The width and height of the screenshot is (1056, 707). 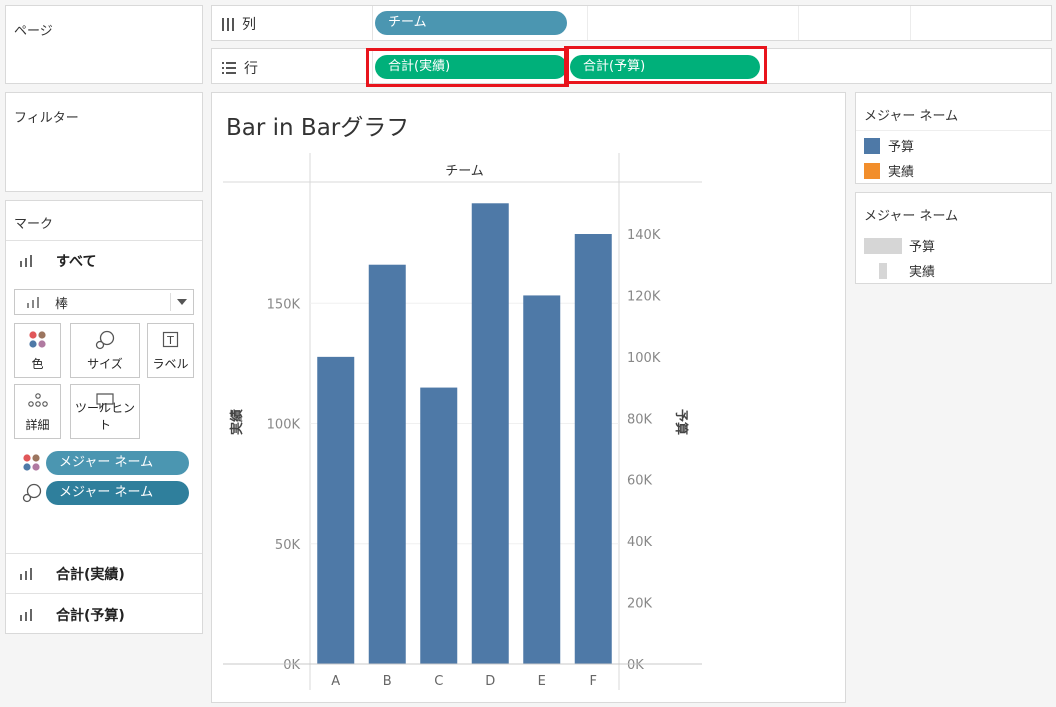 I want to click on y-axis-label: 実績, so click(x=237, y=422).